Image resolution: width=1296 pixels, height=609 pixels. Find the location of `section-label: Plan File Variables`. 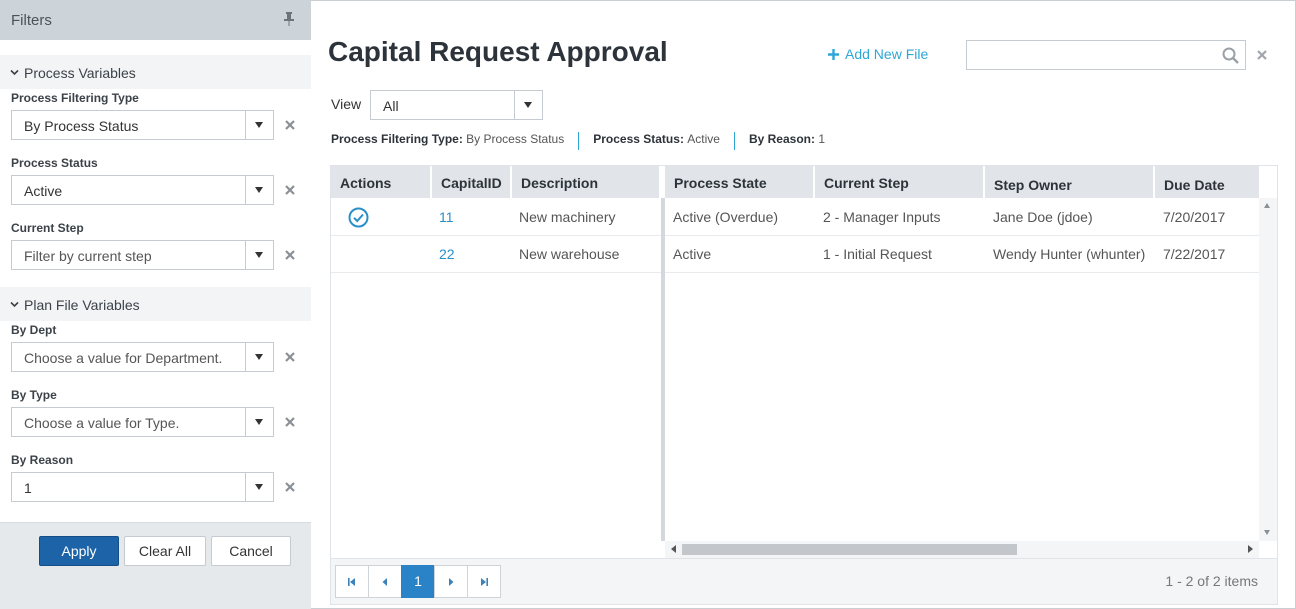

section-label: Plan File Variables is located at coordinates (82, 305).